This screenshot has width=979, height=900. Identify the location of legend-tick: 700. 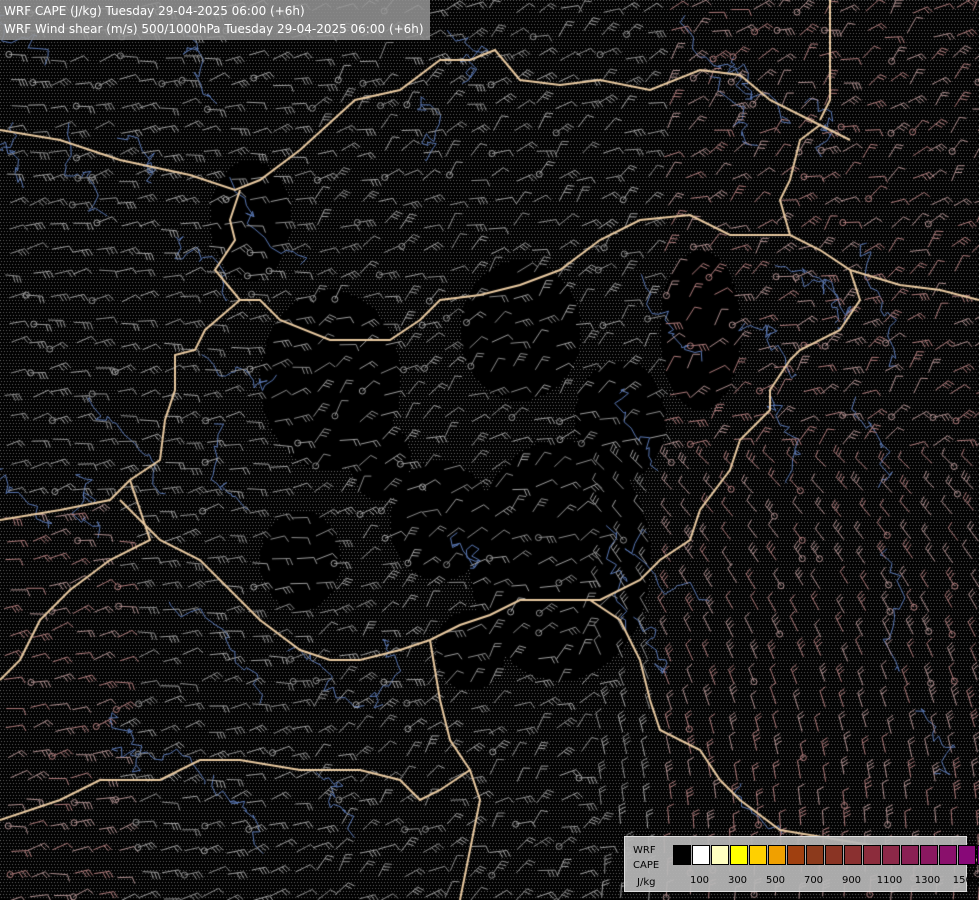
(813, 880).